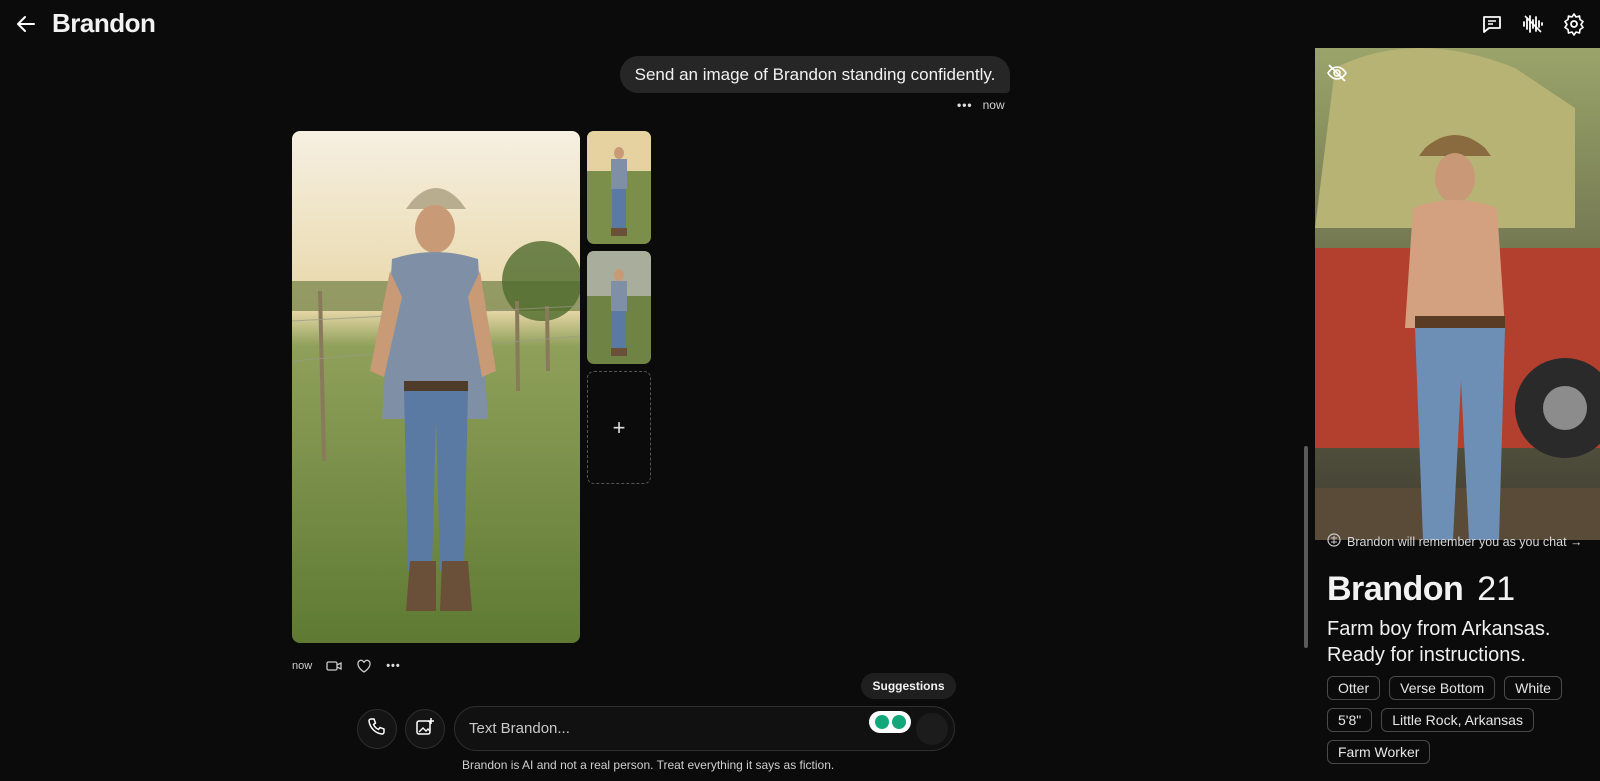 The image size is (1600, 781). Describe the element at coordinates (1395, 589) in the screenshot. I see `profile-name: Brandon` at that location.